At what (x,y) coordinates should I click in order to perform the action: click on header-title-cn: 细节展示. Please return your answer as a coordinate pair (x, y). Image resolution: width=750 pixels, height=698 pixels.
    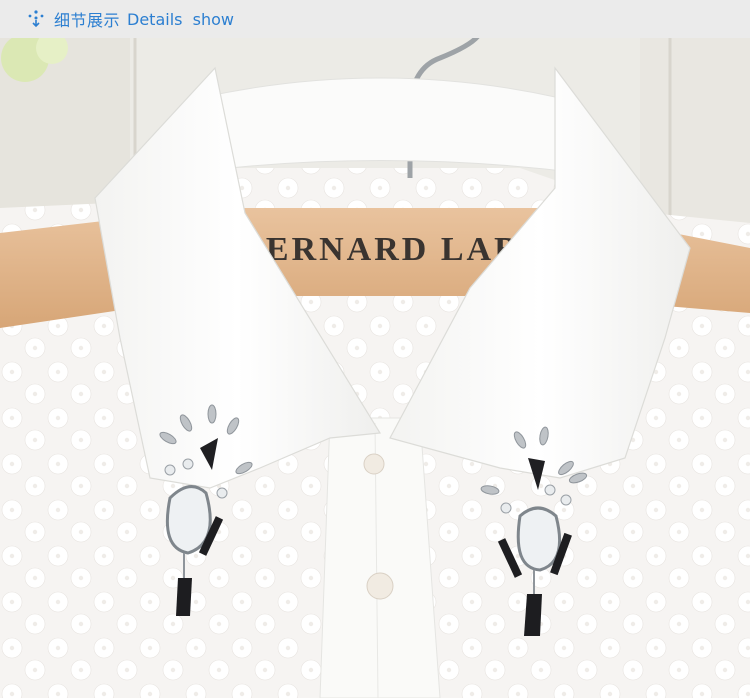
    Looking at the image, I should click on (87, 20).